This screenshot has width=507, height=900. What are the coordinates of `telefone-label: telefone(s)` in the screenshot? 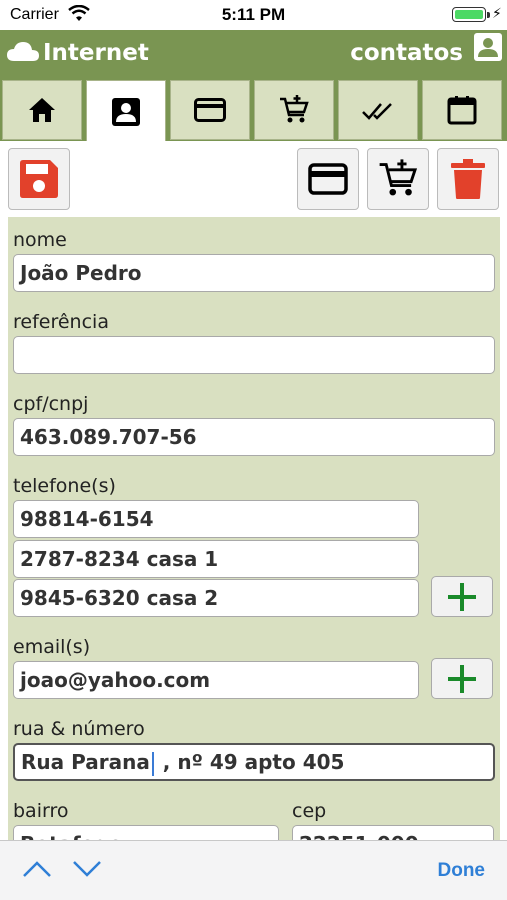 It's located at (64, 486).